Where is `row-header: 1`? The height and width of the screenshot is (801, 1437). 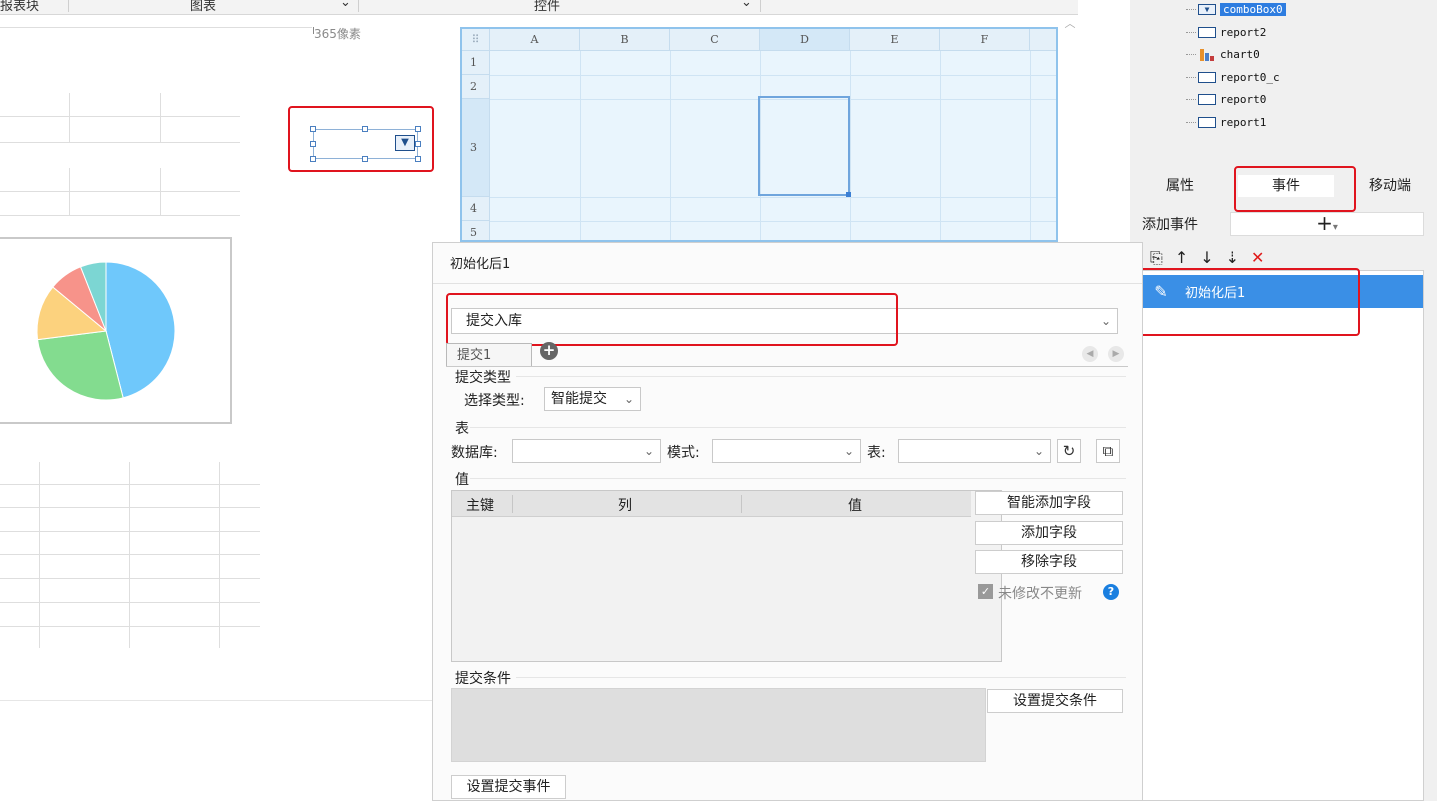 row-header: 1 is located at coordinates (476, 63).